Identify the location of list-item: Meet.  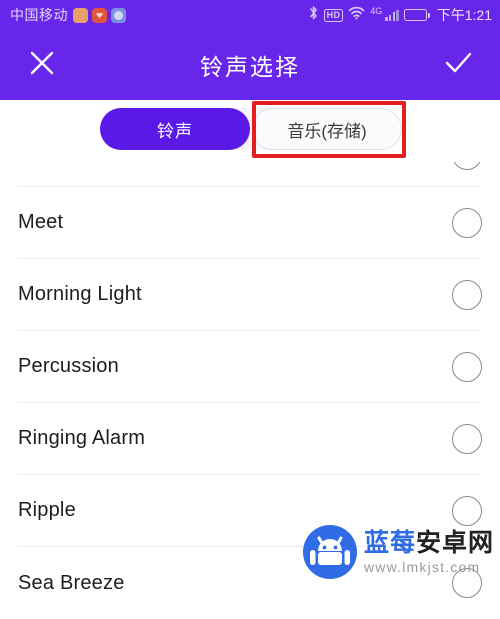
(250, 223).